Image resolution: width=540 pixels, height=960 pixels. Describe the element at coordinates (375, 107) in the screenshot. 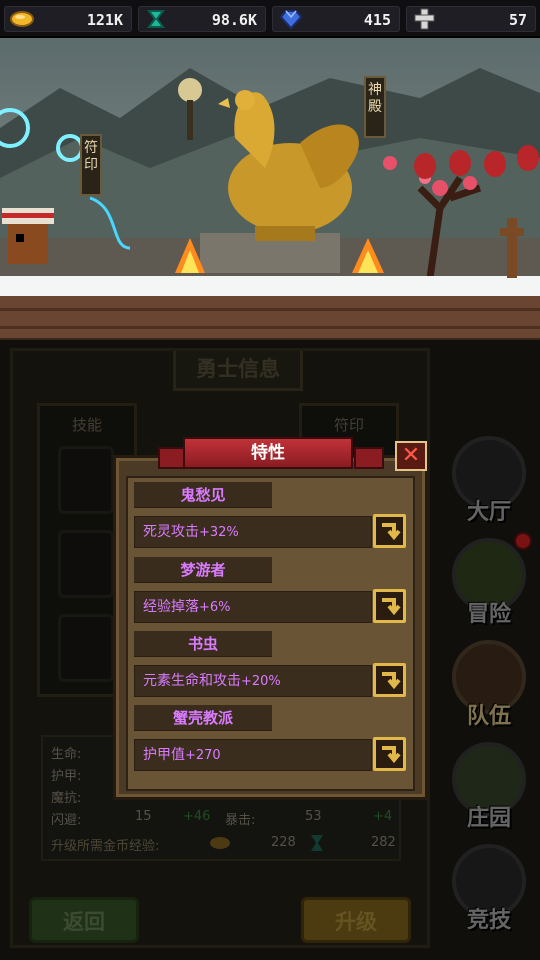

I see `temple-sign: 神殿` at that location.